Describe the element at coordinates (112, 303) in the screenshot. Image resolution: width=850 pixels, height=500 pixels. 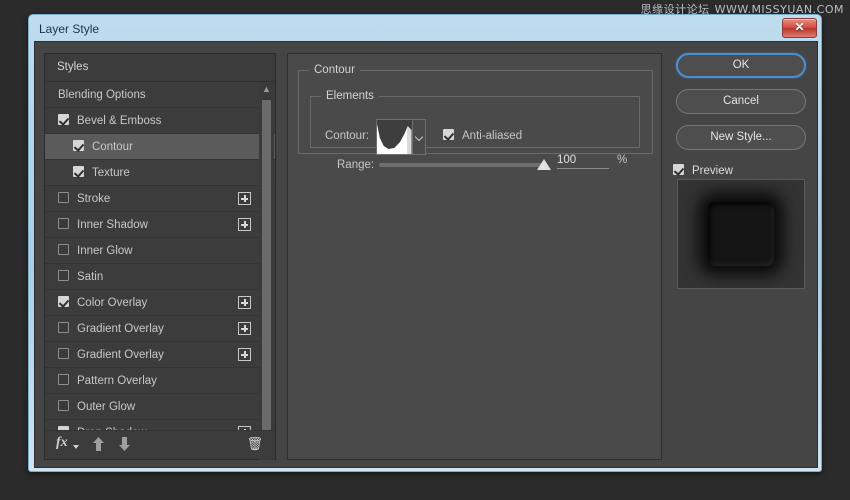
I see `style-row-label: Color Overlay` at that location.